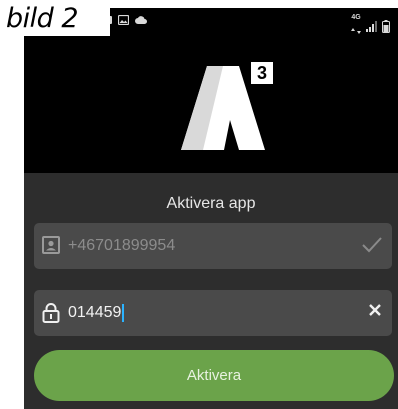 This screenshot has width=398, height=409. What do you see at coordinates (211, 203) in the screenshot?
I see `page-title: Aktivera app` at bounding box center [211, 203].